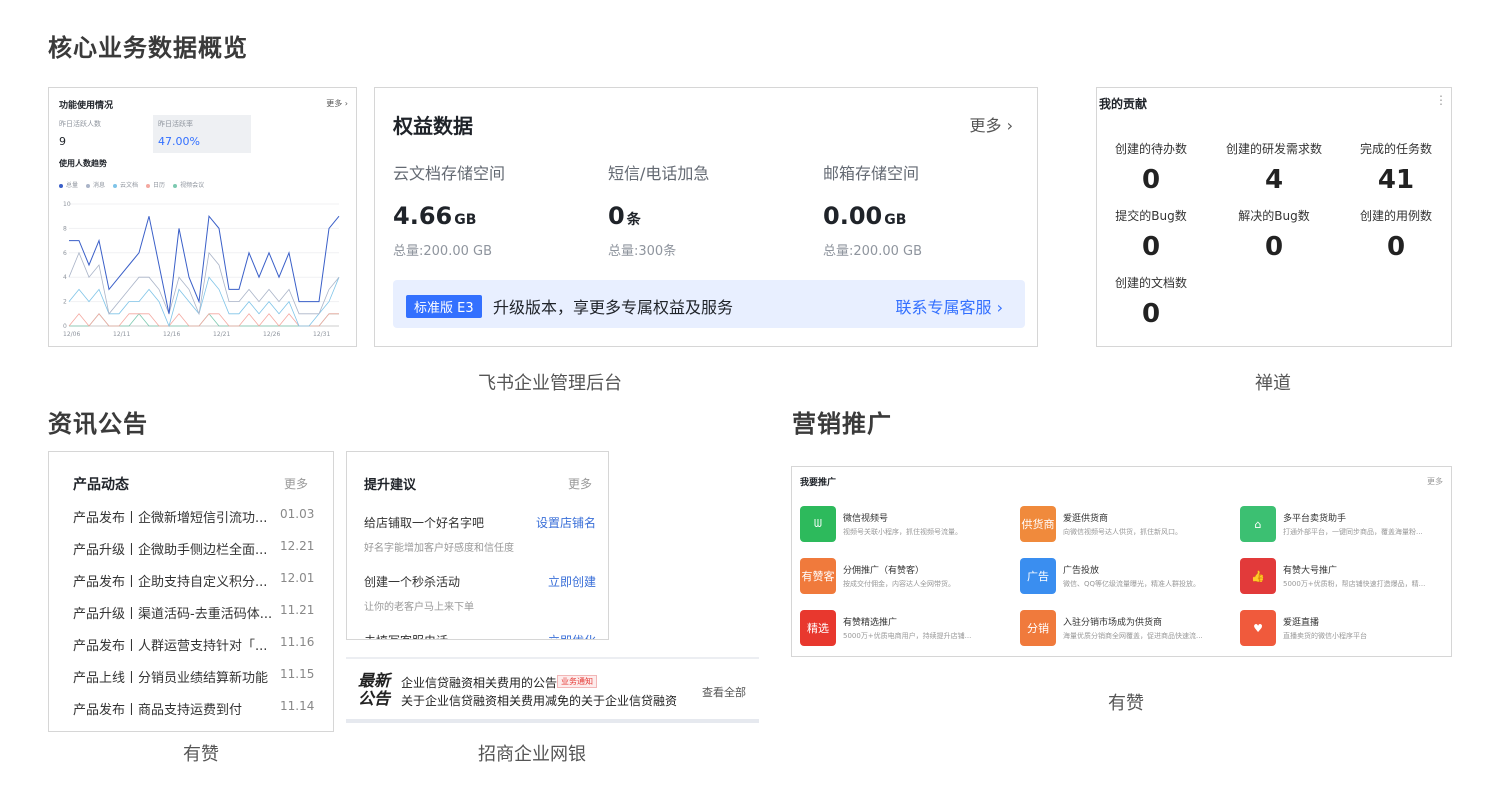 The image size is (1500, 797). What do you see at coordinates (1274, 235) in the screenshot?
I see `contrib-bugs-resolved: 解决的Bug数 0` at bounding box center [1274, 235].